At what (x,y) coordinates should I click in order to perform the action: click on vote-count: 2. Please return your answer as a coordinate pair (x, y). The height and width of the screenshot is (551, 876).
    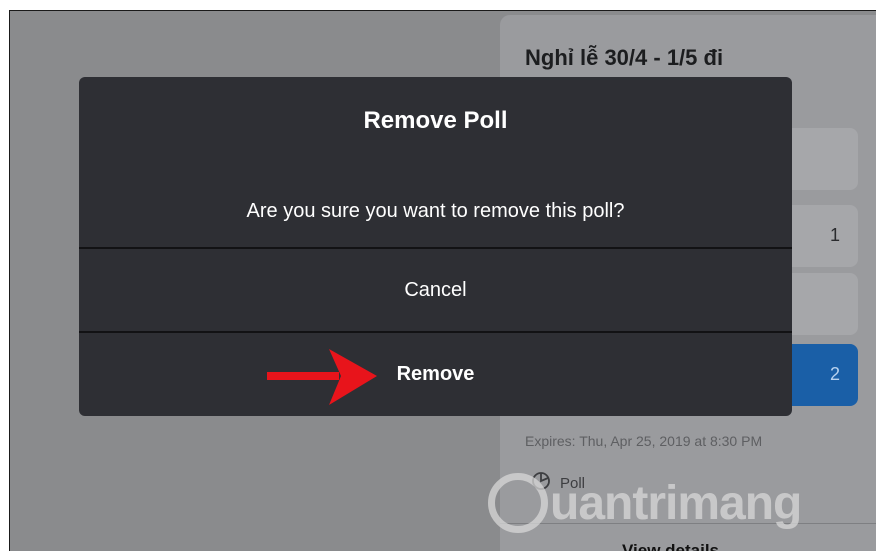
    Looking at the image, I should click on (834, 374).